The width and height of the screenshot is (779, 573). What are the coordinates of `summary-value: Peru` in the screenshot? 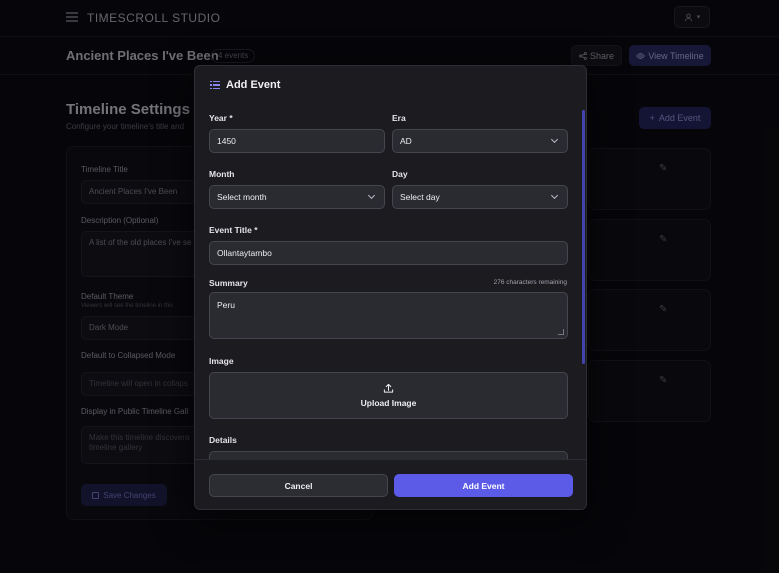 It's located at (226, 305).